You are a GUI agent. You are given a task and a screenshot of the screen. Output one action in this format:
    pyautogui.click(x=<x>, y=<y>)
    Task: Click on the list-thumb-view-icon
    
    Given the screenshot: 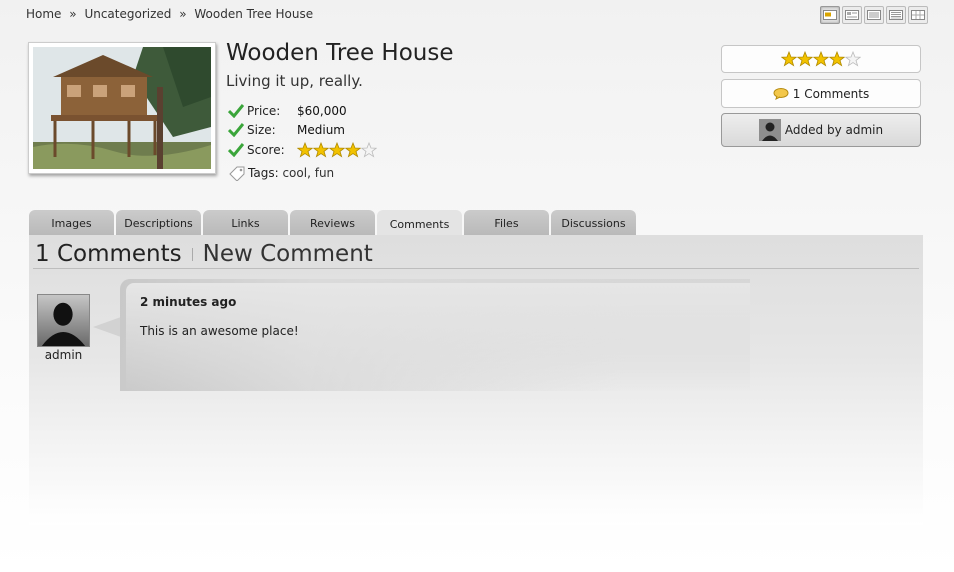 What is the action you would take?
    pyautogui.click(x=852, y=15)
    